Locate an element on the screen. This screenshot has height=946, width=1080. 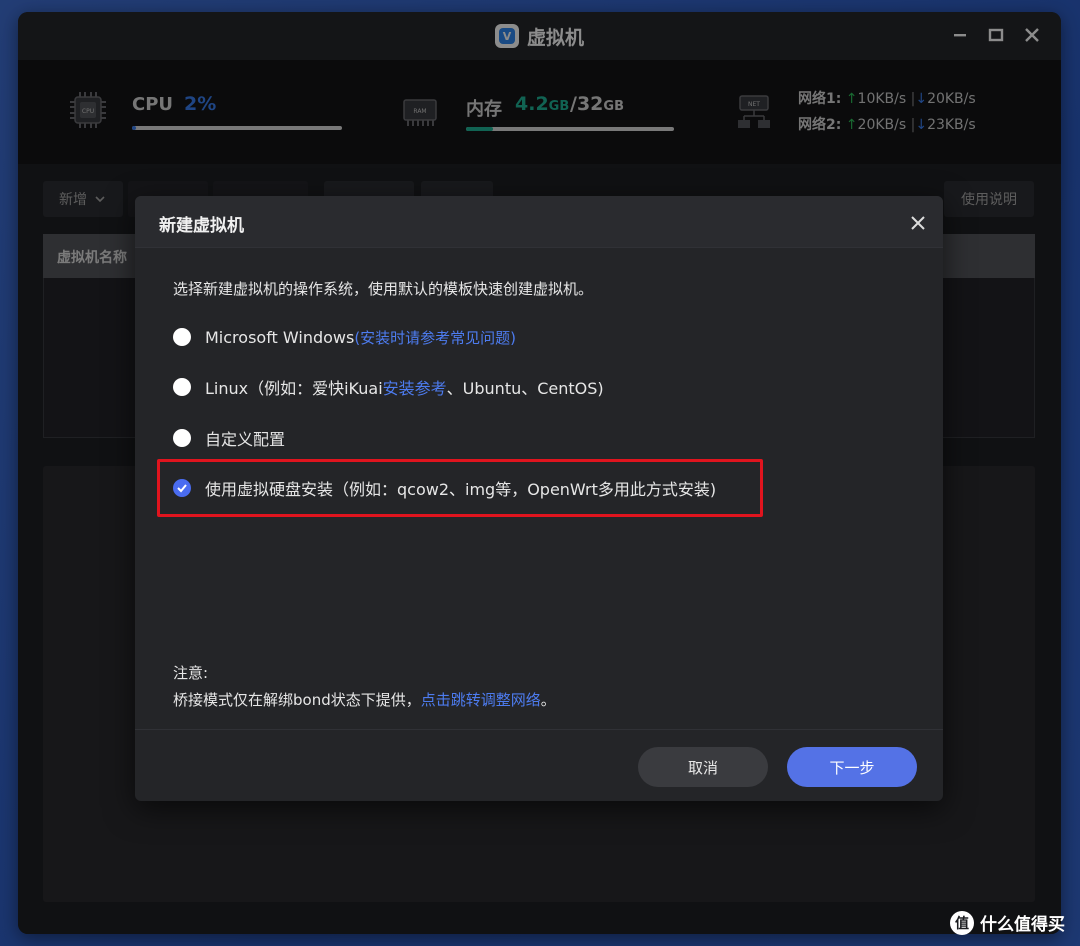
note-section: 注意: 桥接模式仅在解绑bond状态下提供，点击跳转调整网络。 is located at coordinates (364, 687).